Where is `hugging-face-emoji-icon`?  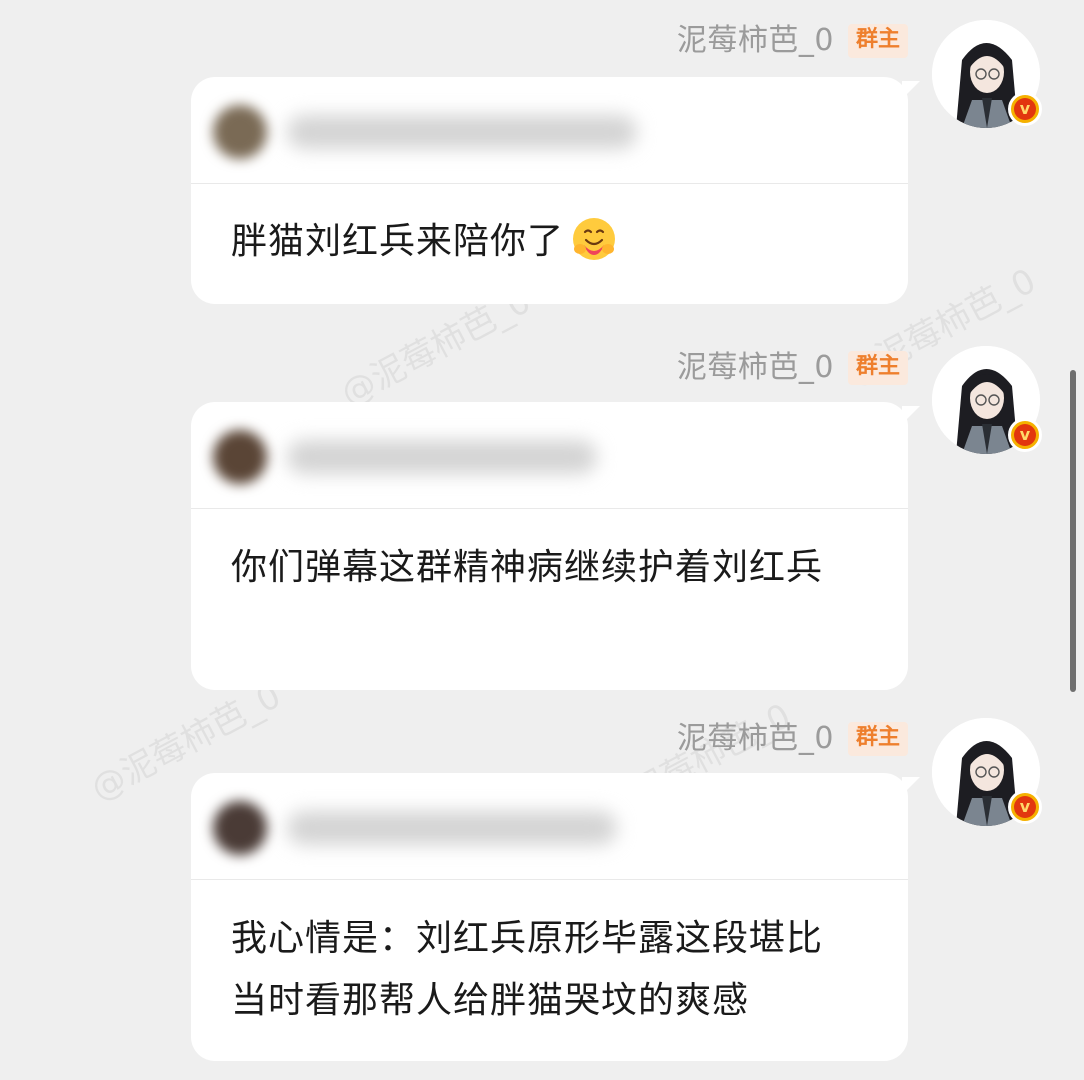
hugging-face-emoji-icon is located at coordinates (594, 239).